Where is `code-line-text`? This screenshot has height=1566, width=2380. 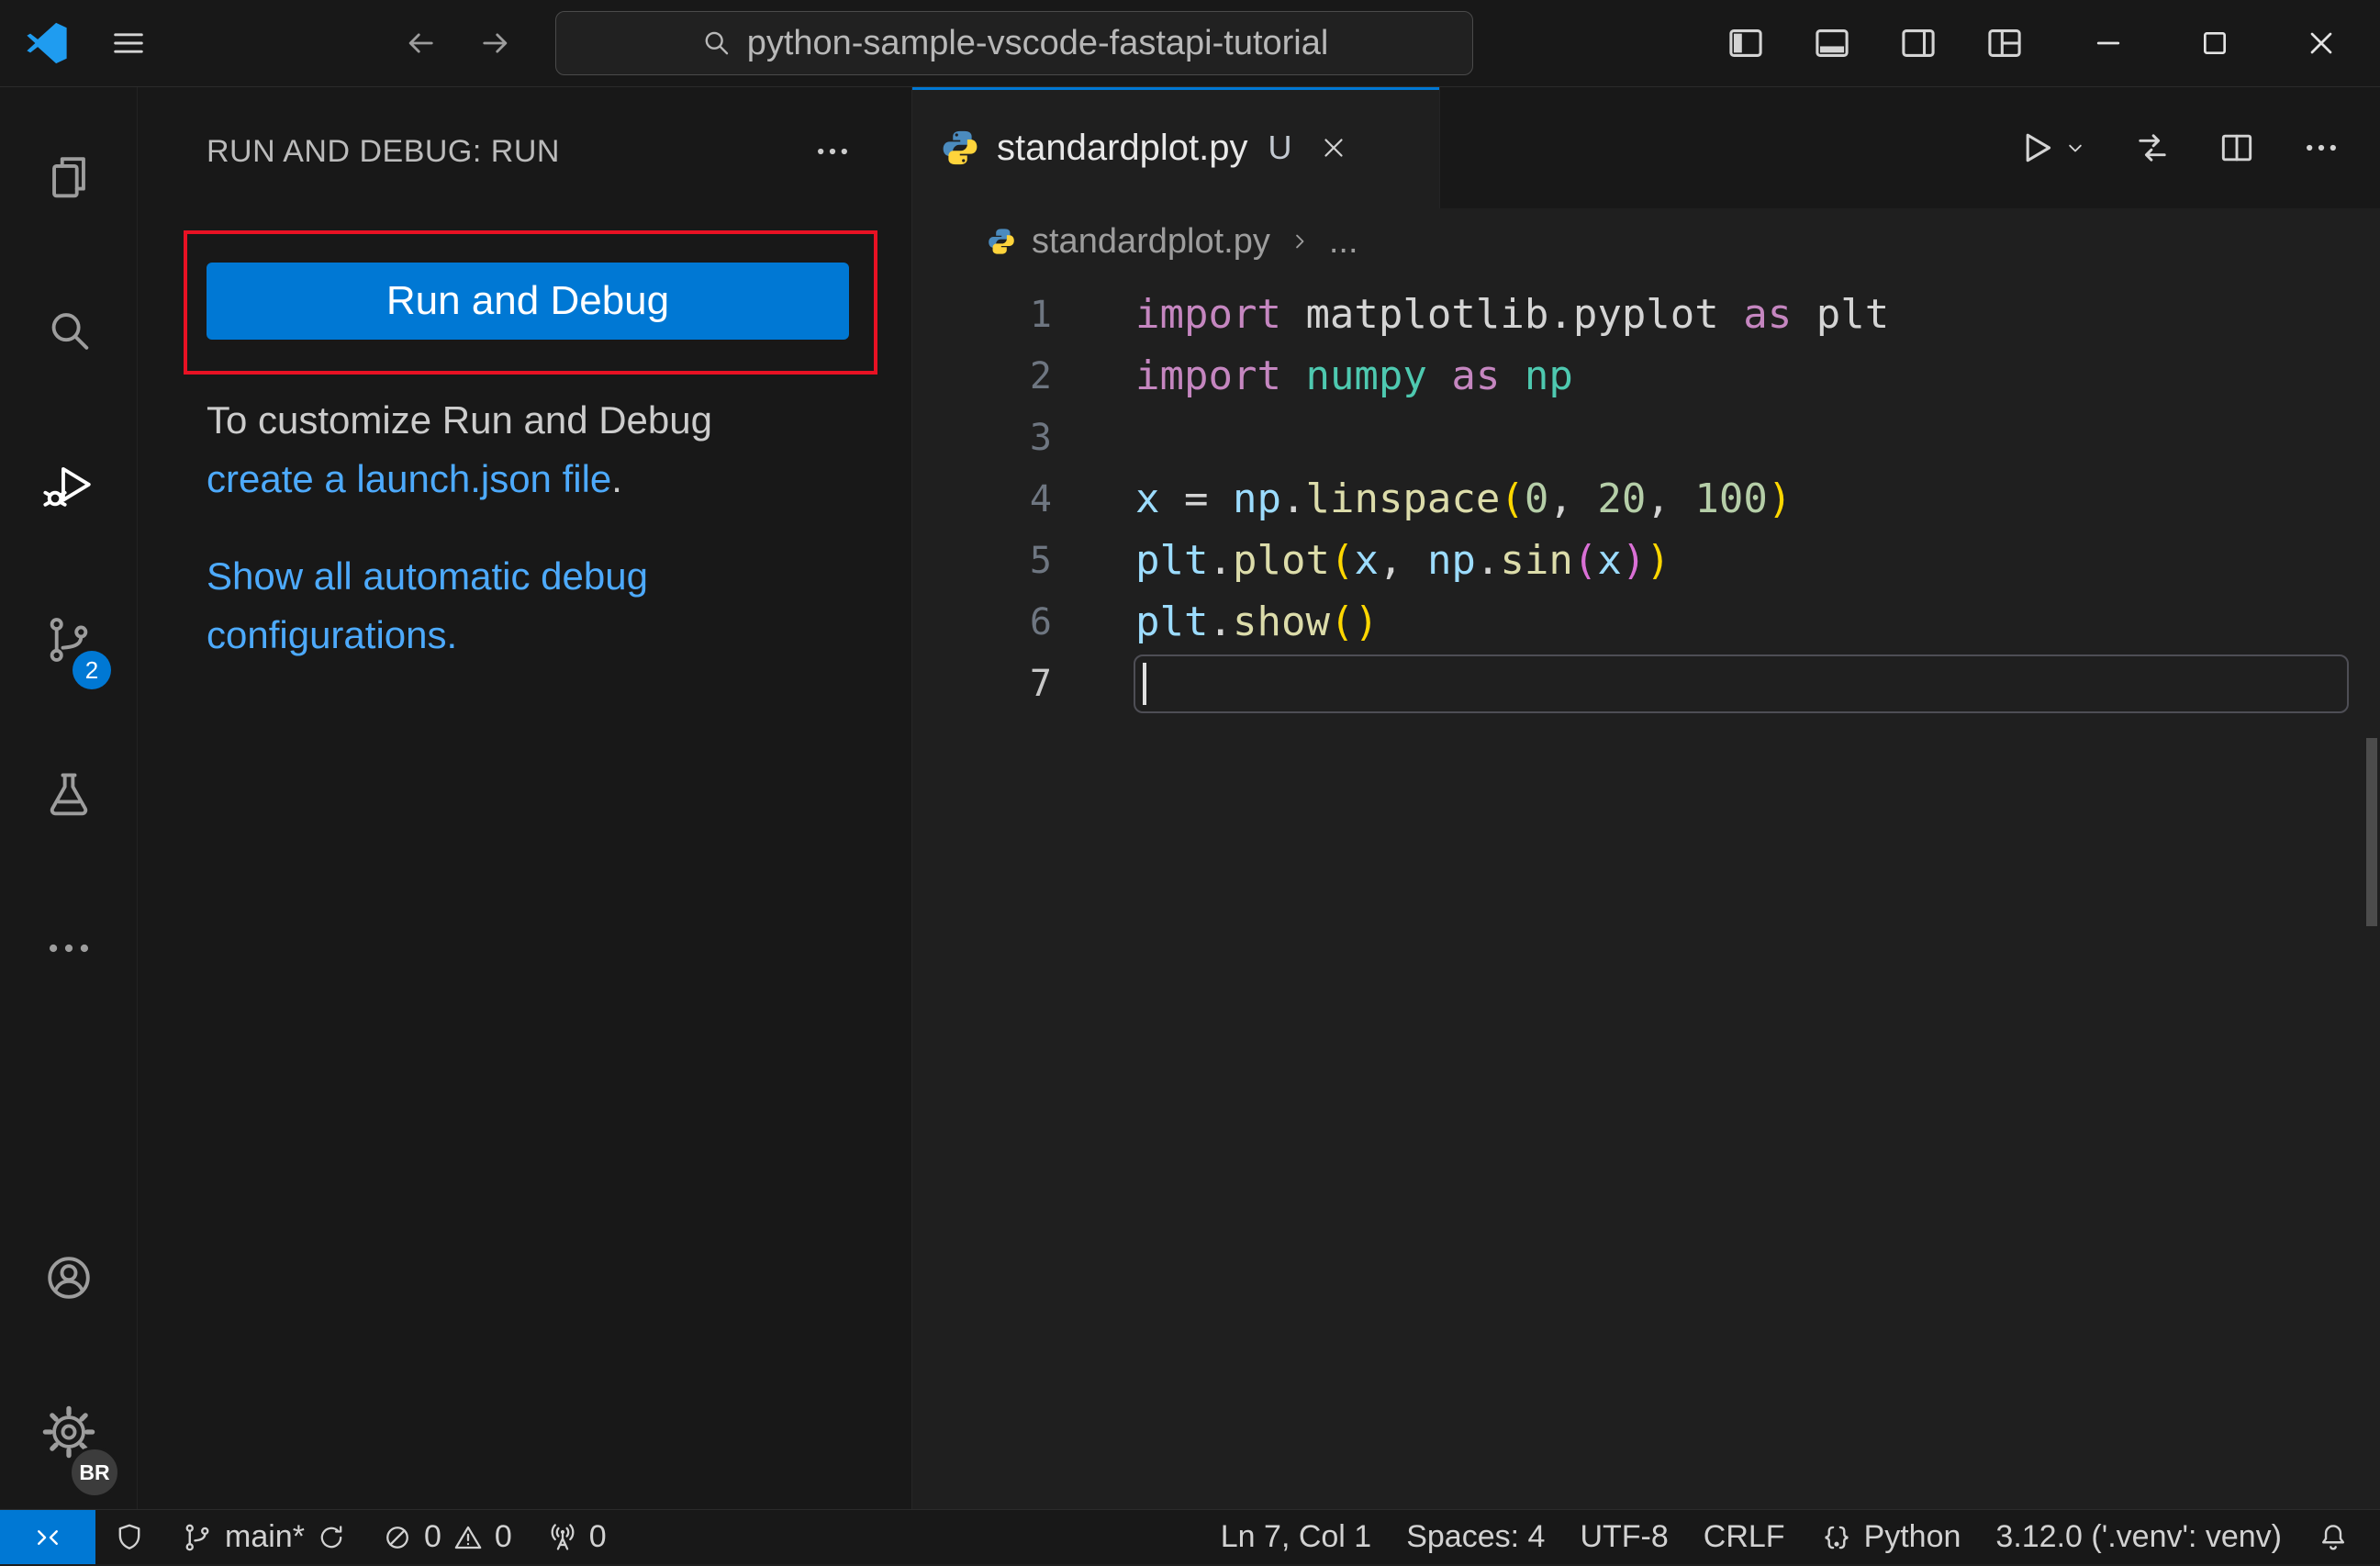 code-line-text is located at coordinates (1741, 683).